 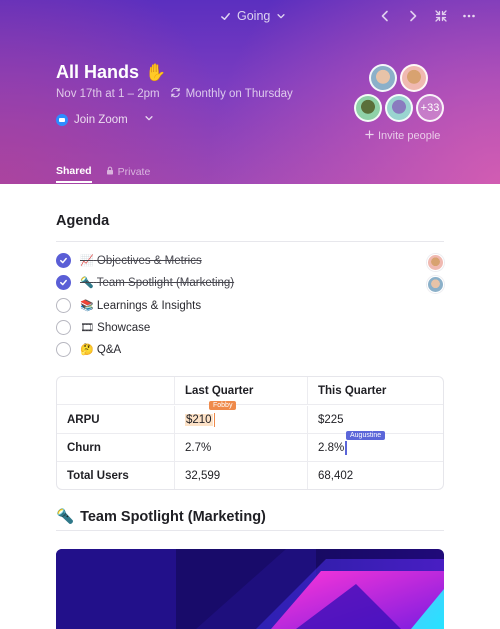 I want to click on agenda-item-text: Showcase, so click(x=124, y=328).